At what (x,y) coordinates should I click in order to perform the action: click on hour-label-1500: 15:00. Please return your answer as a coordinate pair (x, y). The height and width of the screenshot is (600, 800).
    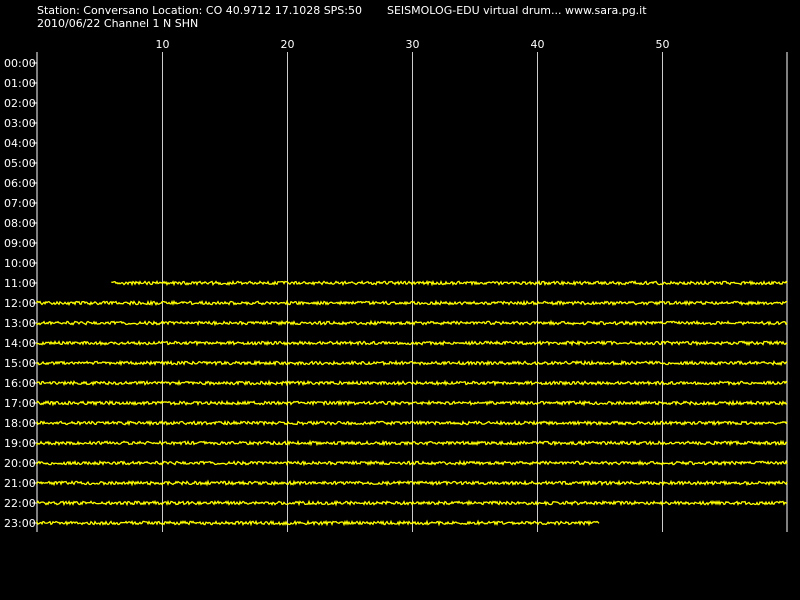
    Looking at the image, I should click on (20, 363).